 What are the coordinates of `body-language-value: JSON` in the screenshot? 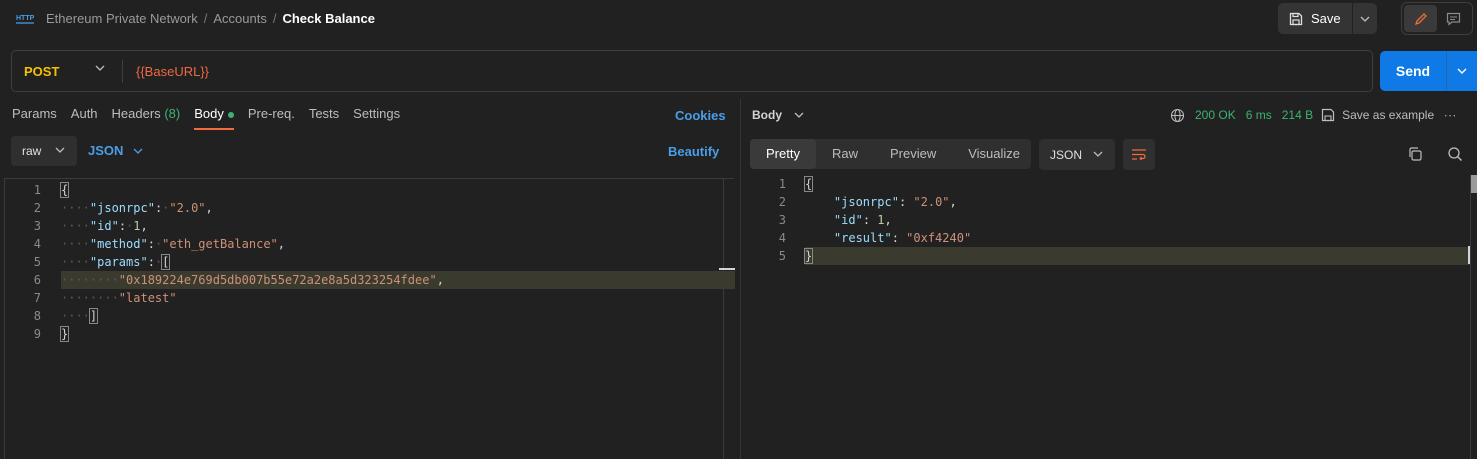 It's located at (106, 150).